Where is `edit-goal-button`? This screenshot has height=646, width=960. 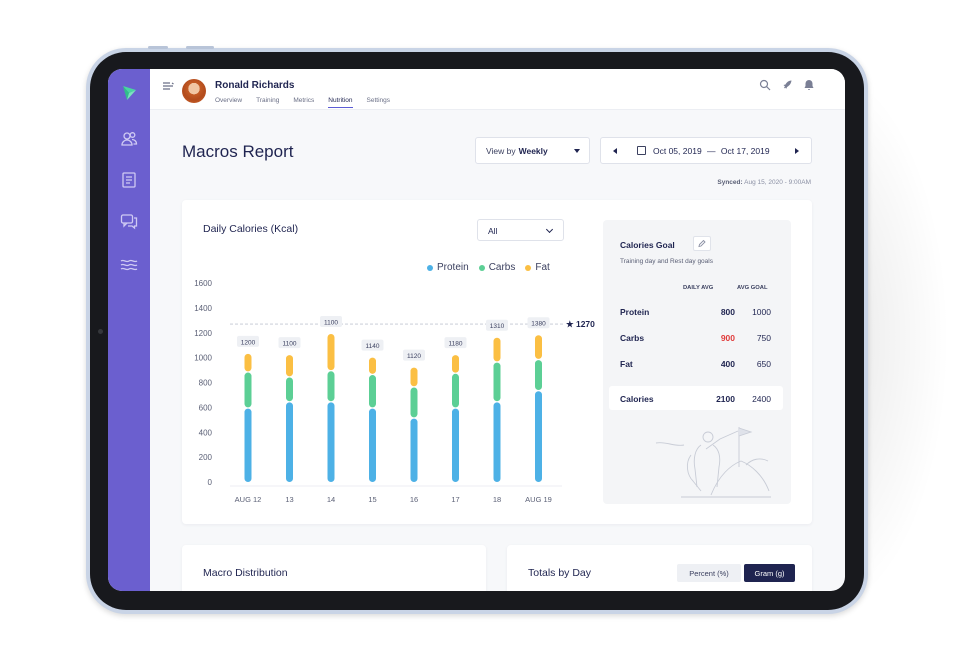 edit-goal-button is located at coordinates (702, 243).